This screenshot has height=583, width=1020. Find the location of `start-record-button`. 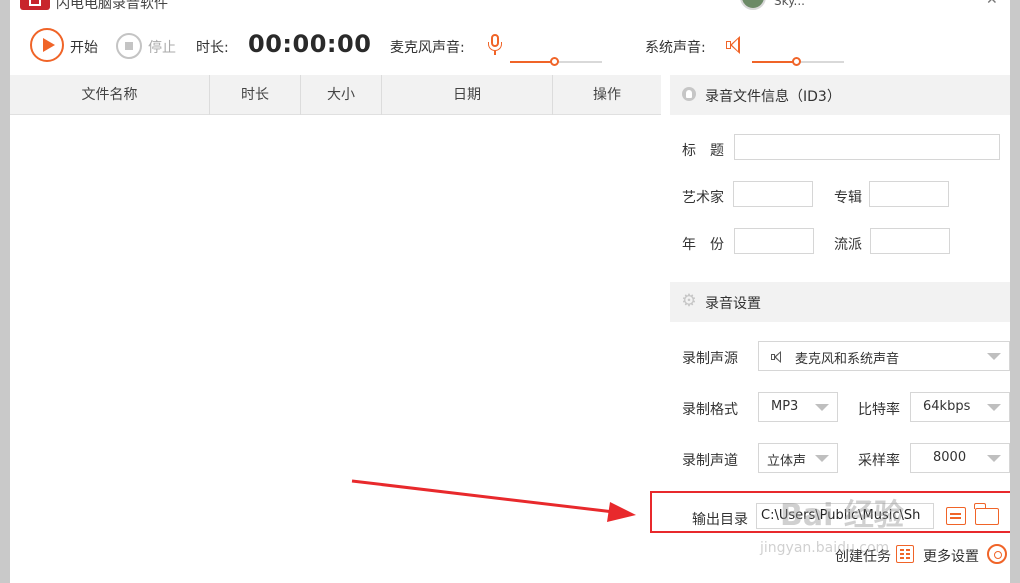

start-record-button is located at coordinates (47, 45).